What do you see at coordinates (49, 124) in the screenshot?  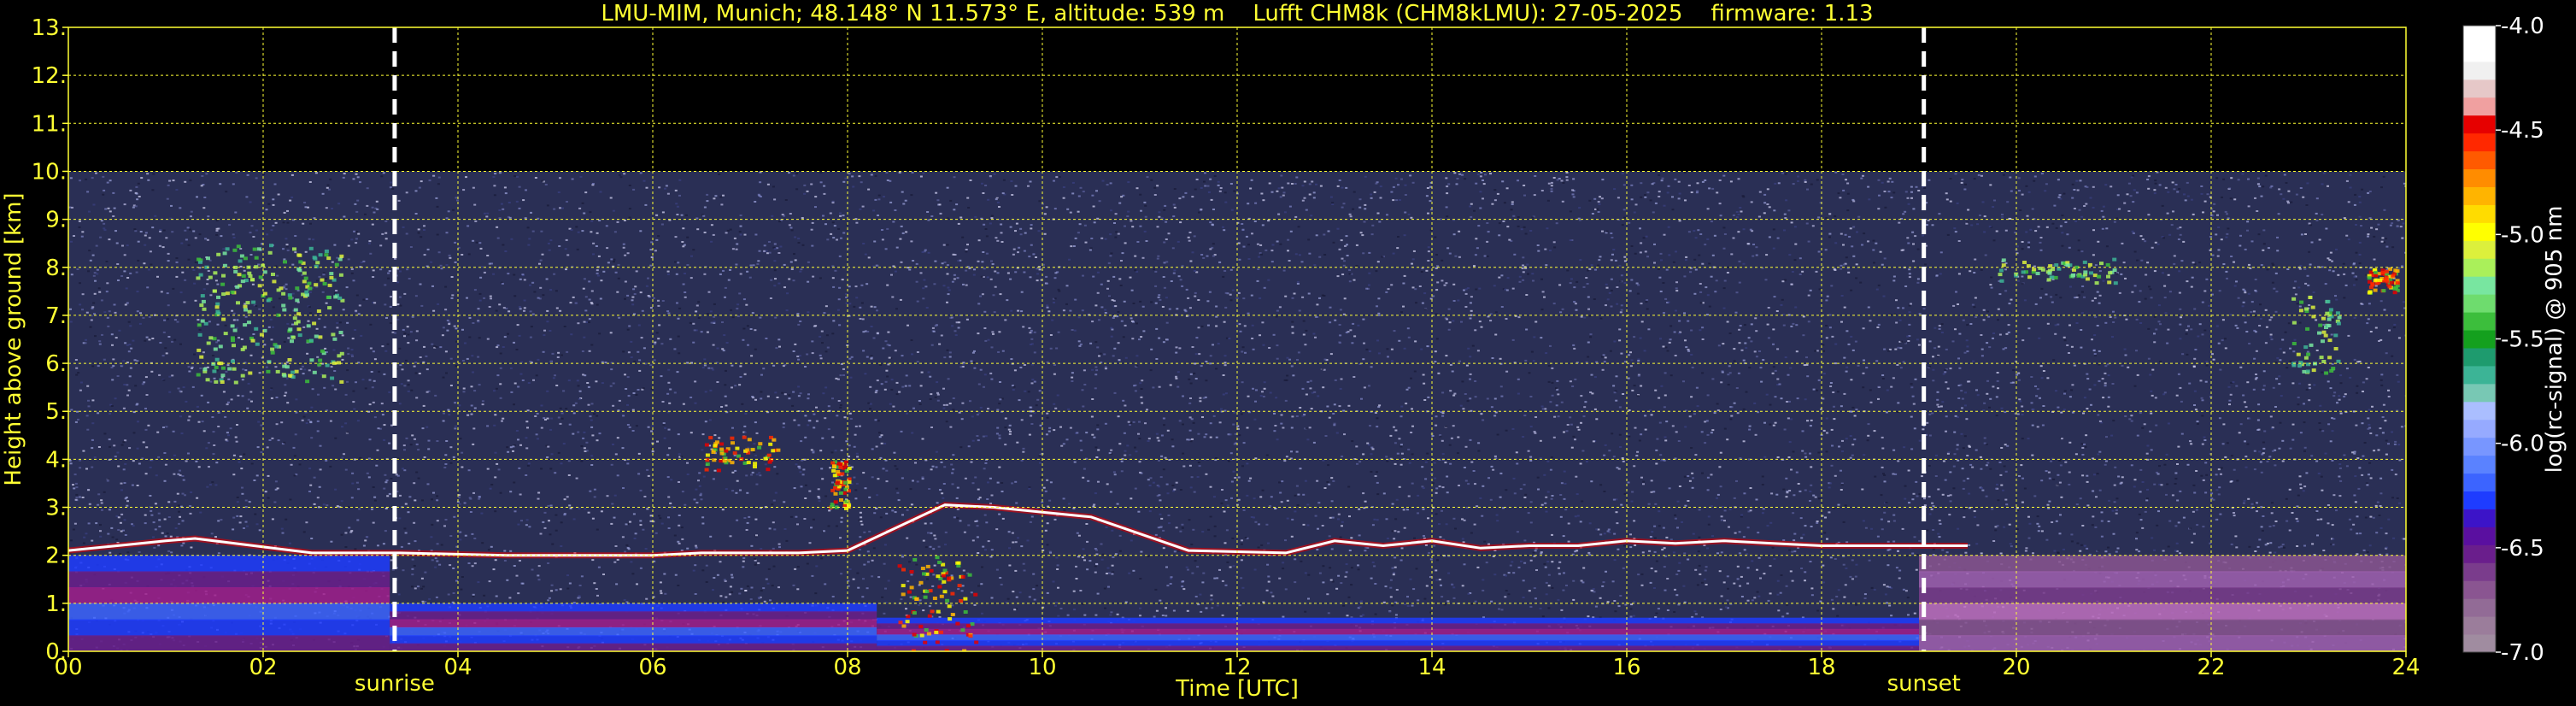 I see `y-tick-label: 11.` at bounding box center [49, 124].